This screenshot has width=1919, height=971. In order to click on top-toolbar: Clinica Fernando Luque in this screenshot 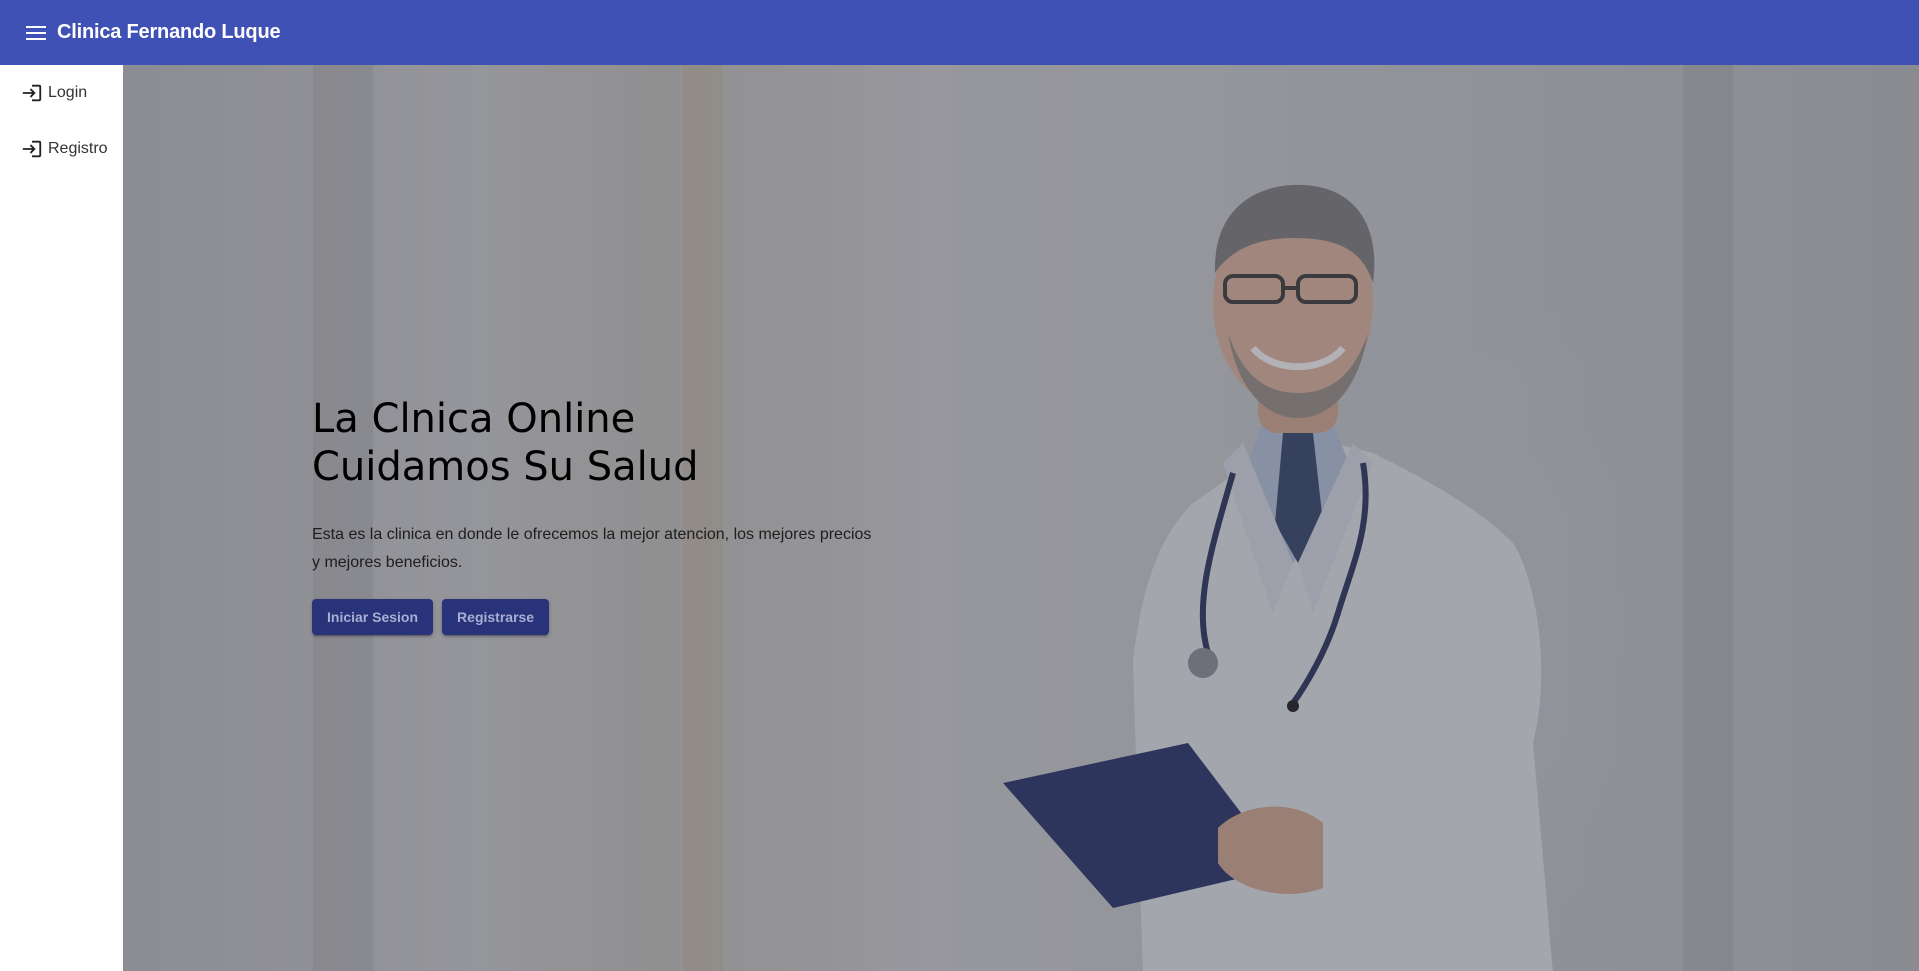, I will do `click(959, 32)`.